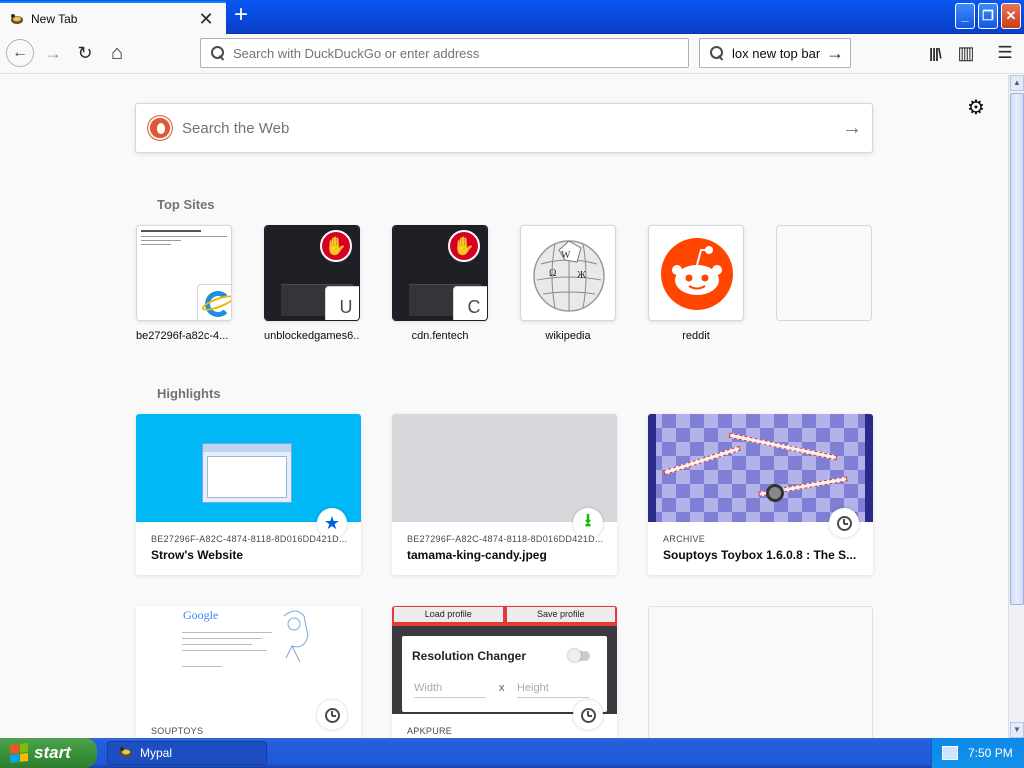  Describe the element at coordinates (512, 17) in the screenshot. I see `tab-bar: New Tab ✕ + _ ❐ ✕` at that location.